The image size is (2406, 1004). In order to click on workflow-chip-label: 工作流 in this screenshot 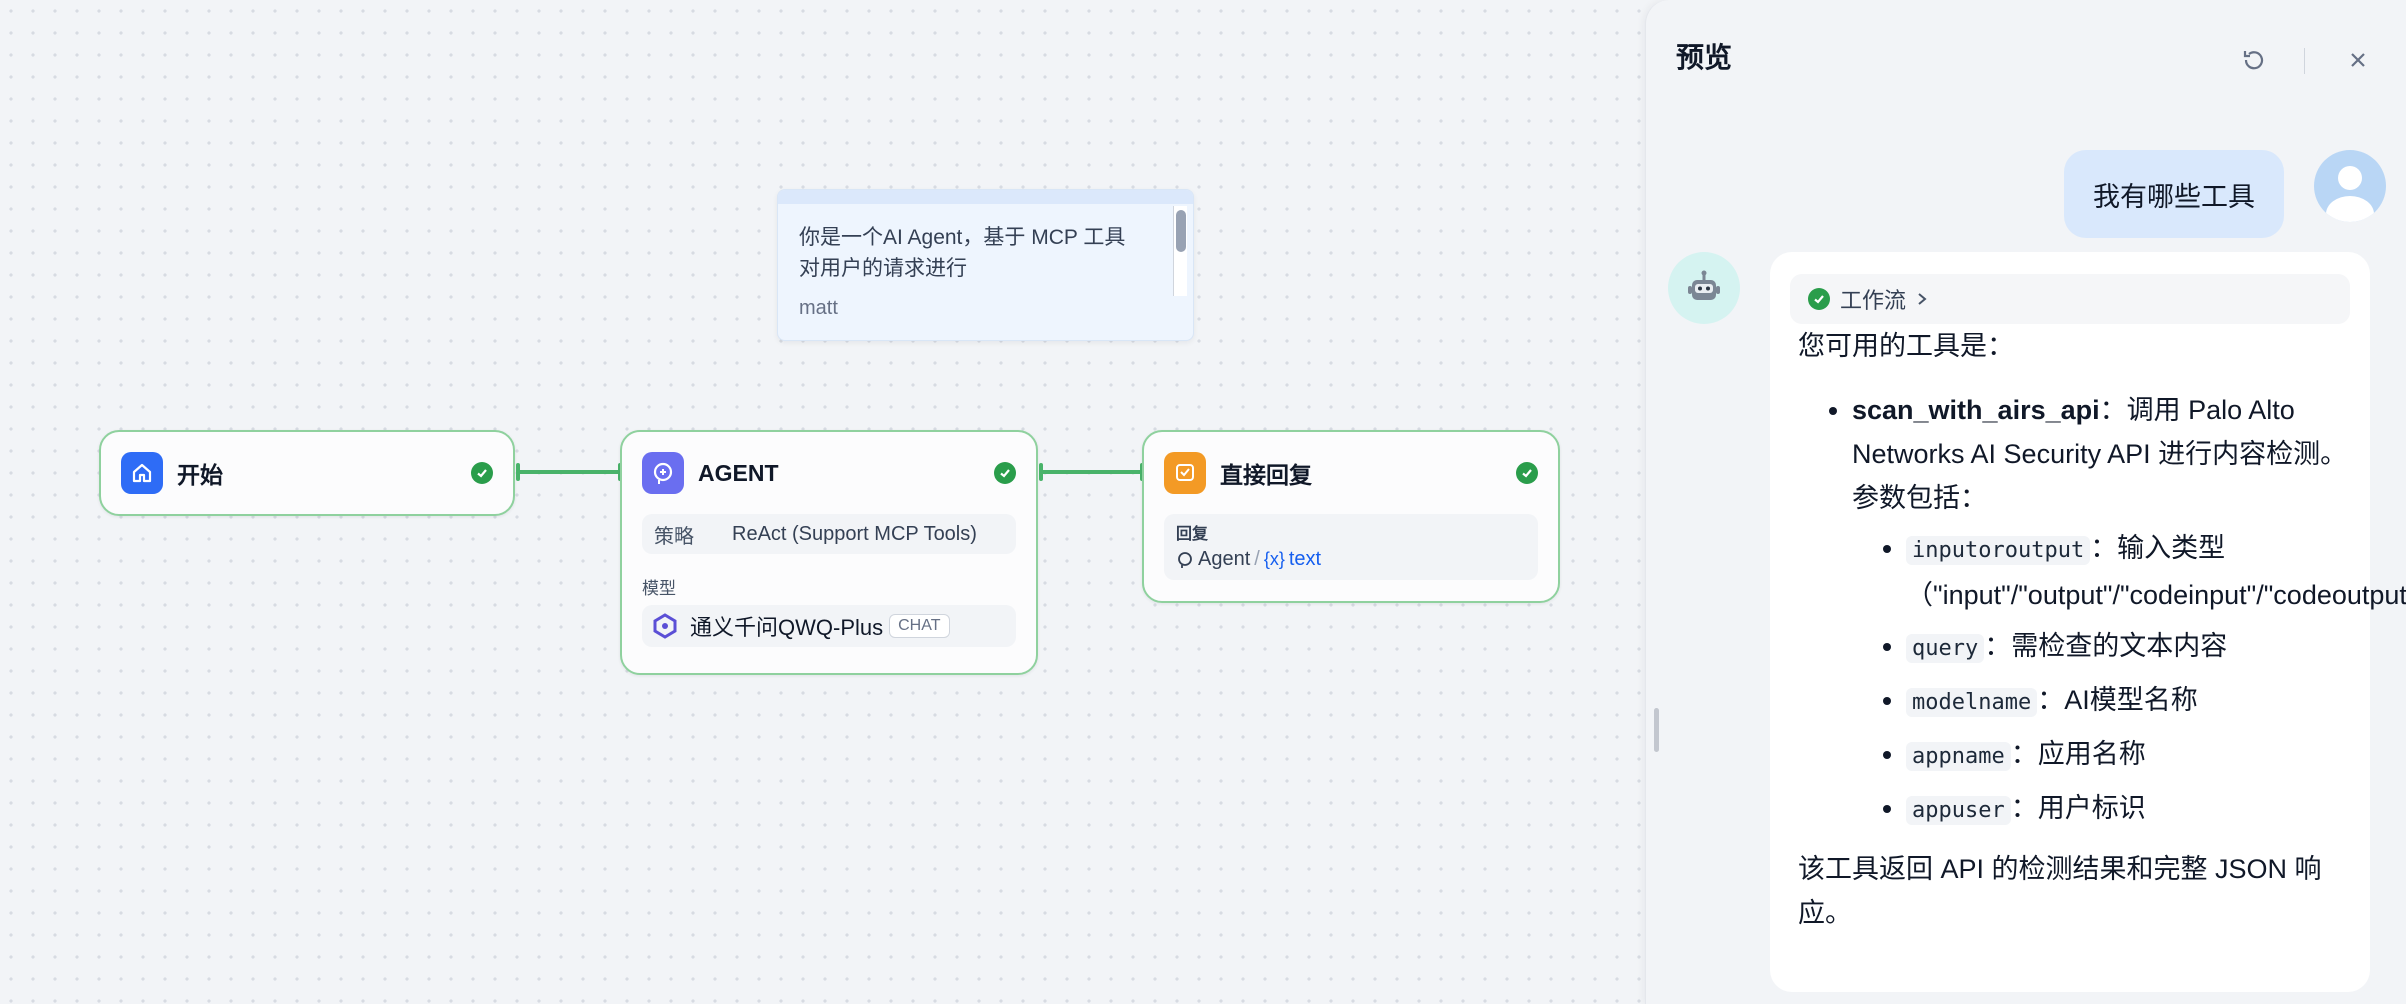, I will do `click(1873, 300)`.